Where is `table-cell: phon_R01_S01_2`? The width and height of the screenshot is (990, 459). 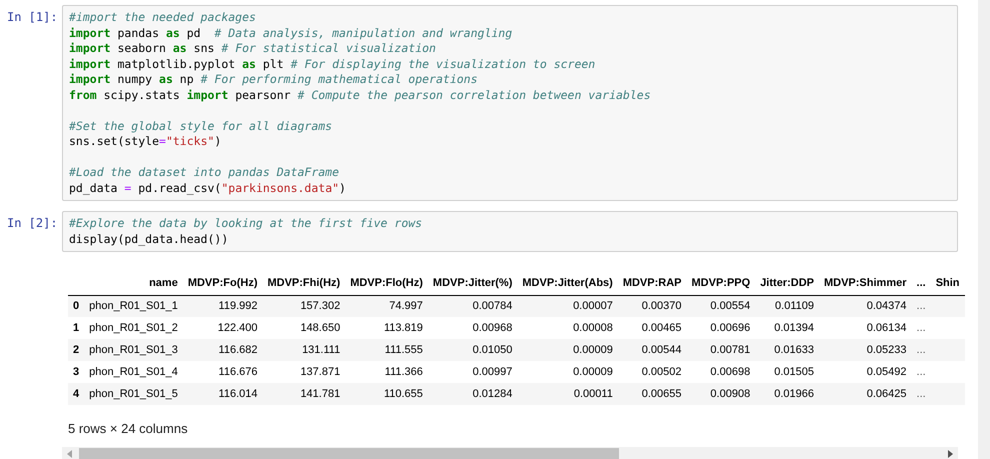 table-cell: phon_R01_S01_2 is located at coordinates (133, 328).